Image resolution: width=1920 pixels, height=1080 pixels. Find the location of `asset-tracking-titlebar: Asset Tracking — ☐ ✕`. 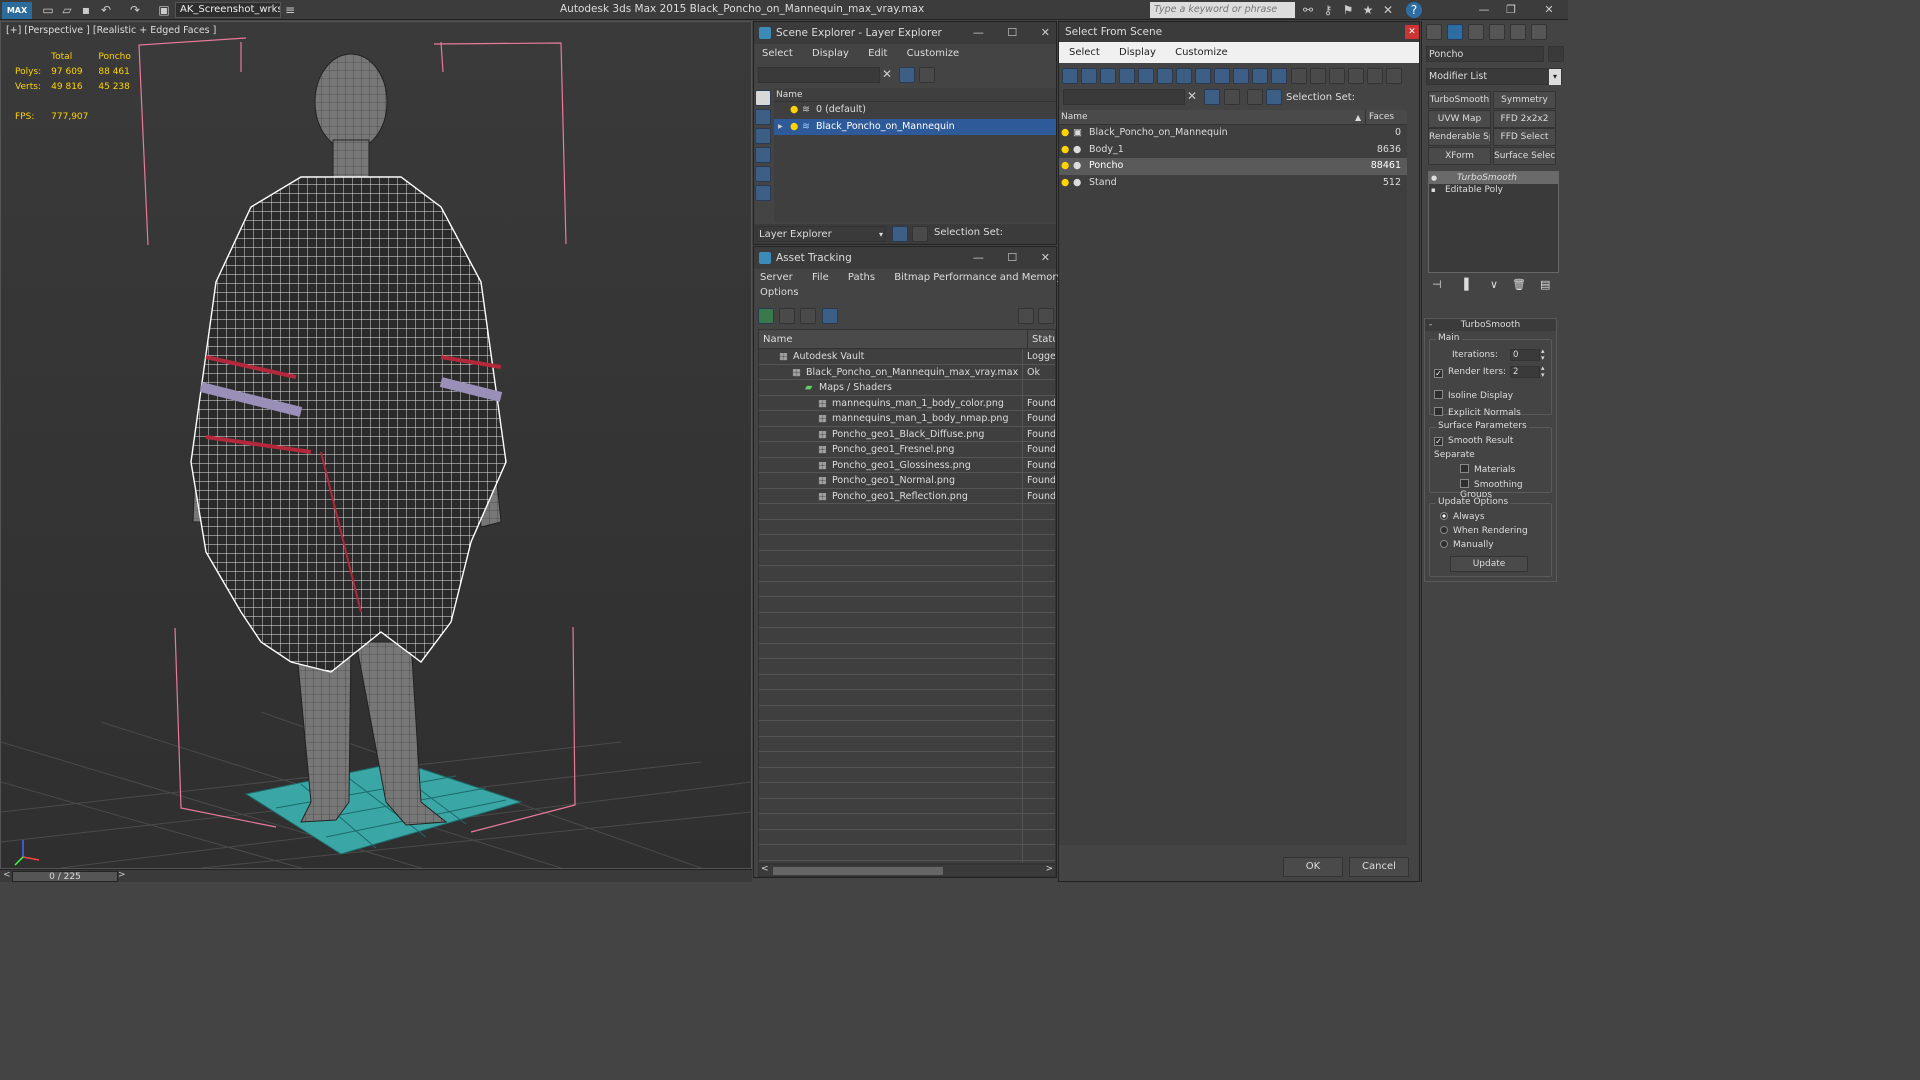

asset-tracking-titlebar: Asset Tracking — ☐ ✕ is located at coordinates (905, 258).